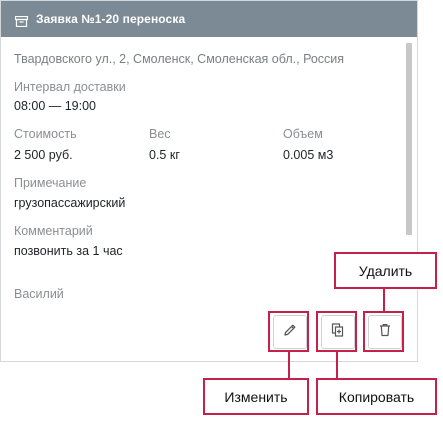 Image resolution: width=443 pixels, height=423 pixels. What do you see at coordinates (384, 300) in the screenshot?
I see `delete-connector-line` at bounding box center [384, 300].